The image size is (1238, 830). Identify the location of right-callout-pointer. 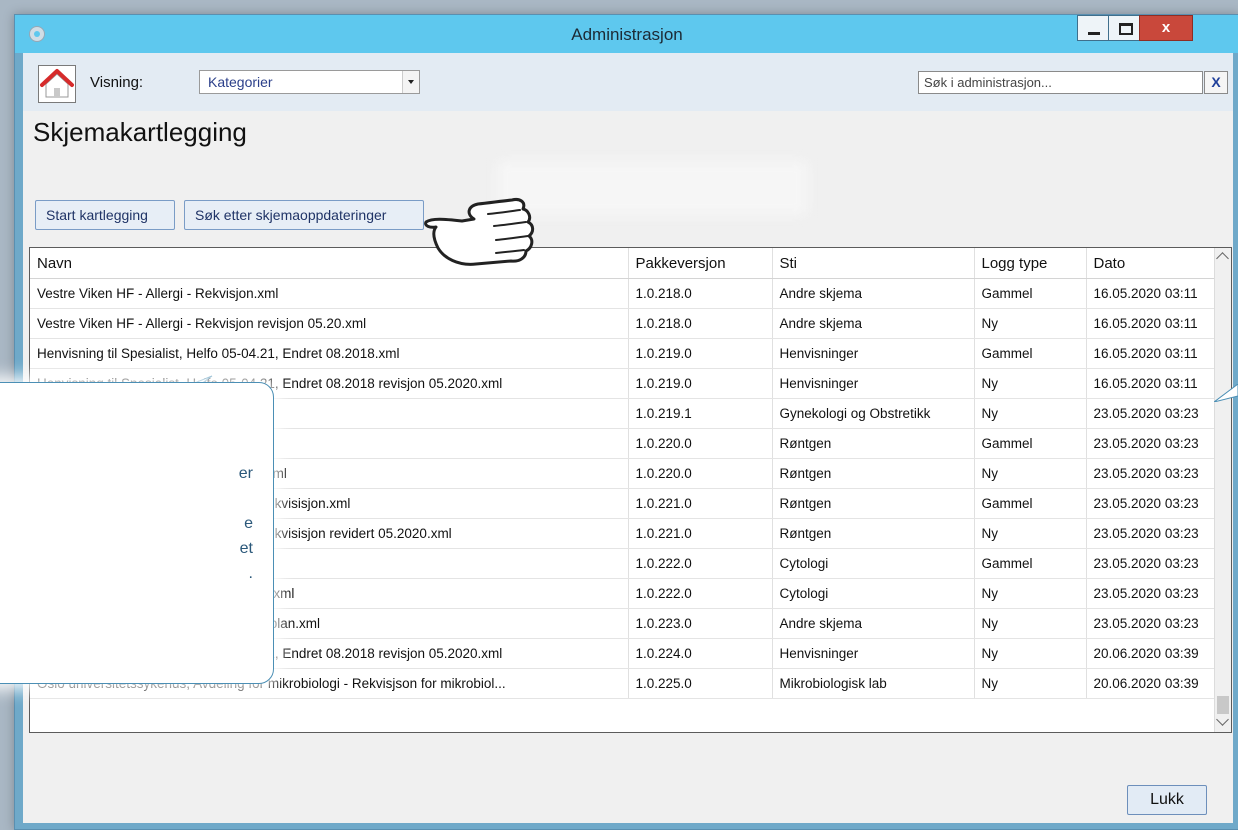
(1226, 393).